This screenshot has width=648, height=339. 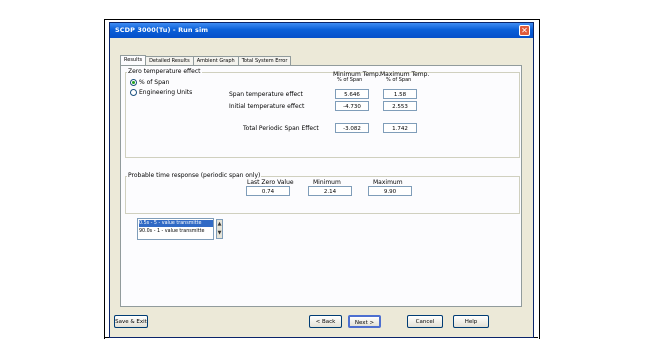 What do you see at coordinates (388, 182) in the screenshot?
I see `col-maximum-header: Maximum` at bounding box center [388, 182].